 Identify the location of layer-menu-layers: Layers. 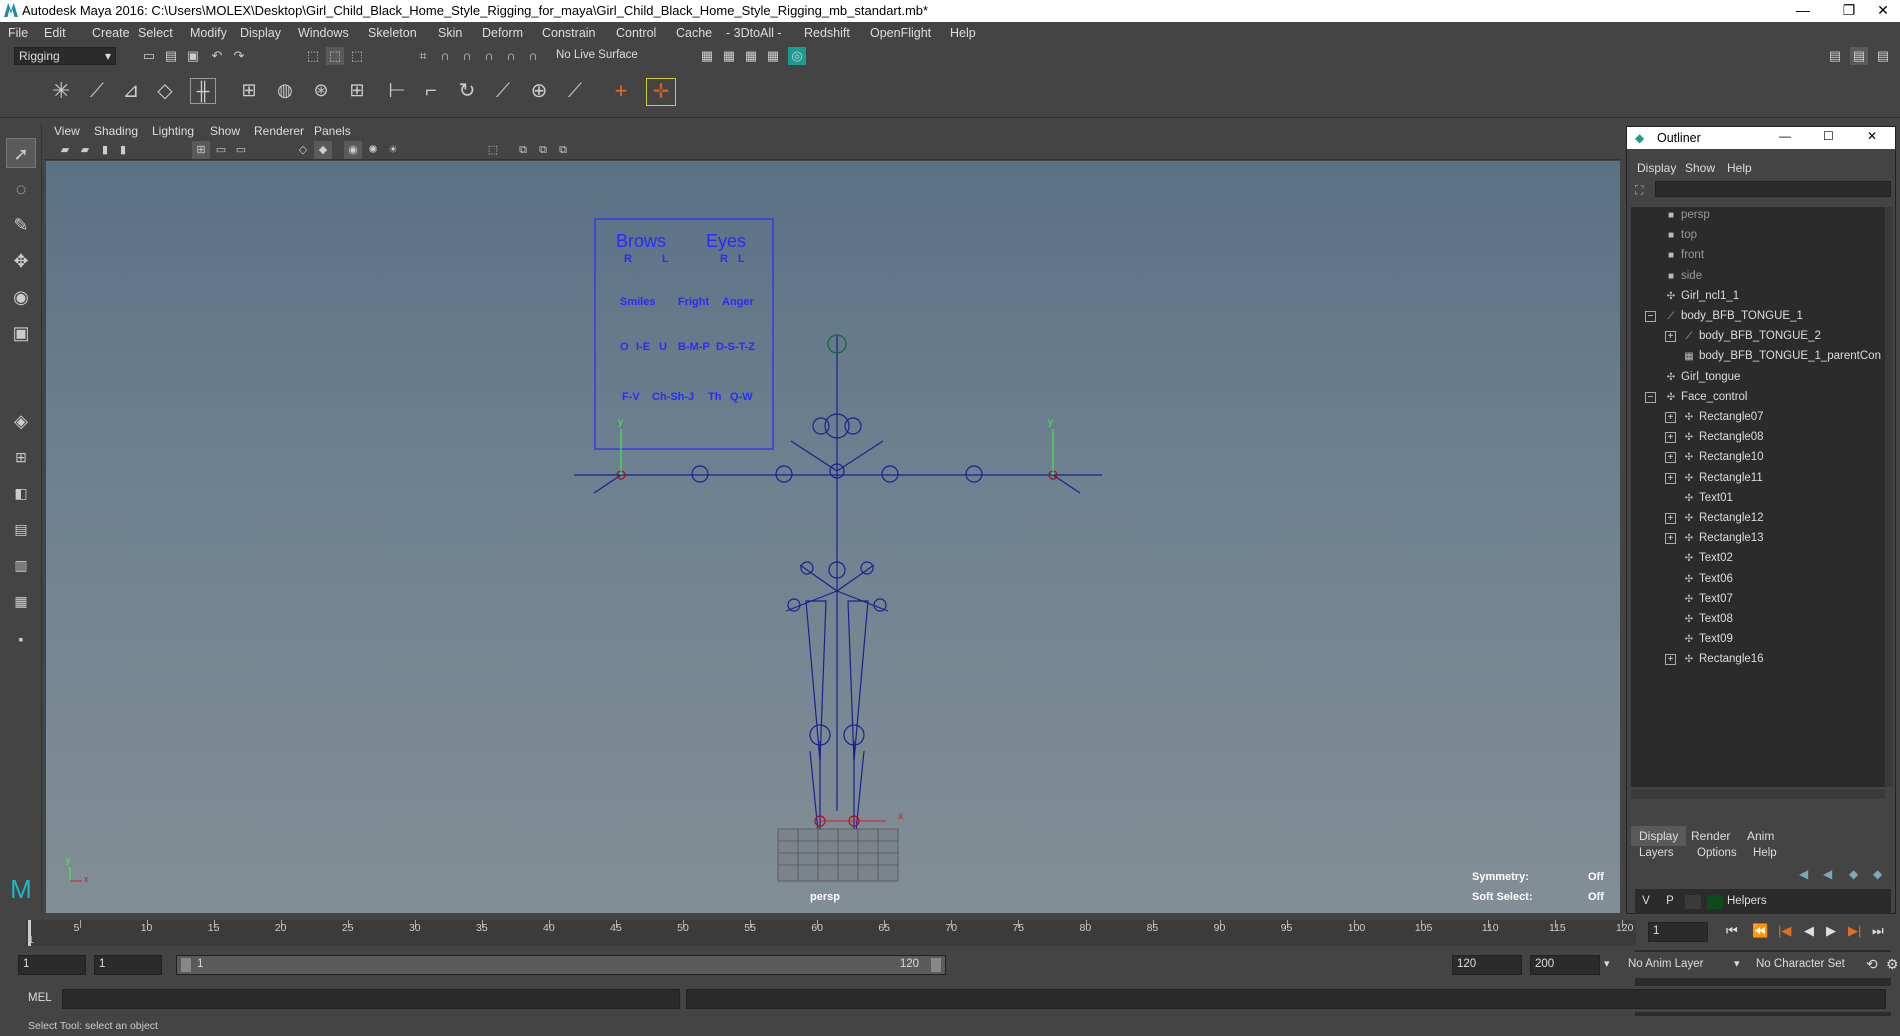
(1656, 853).